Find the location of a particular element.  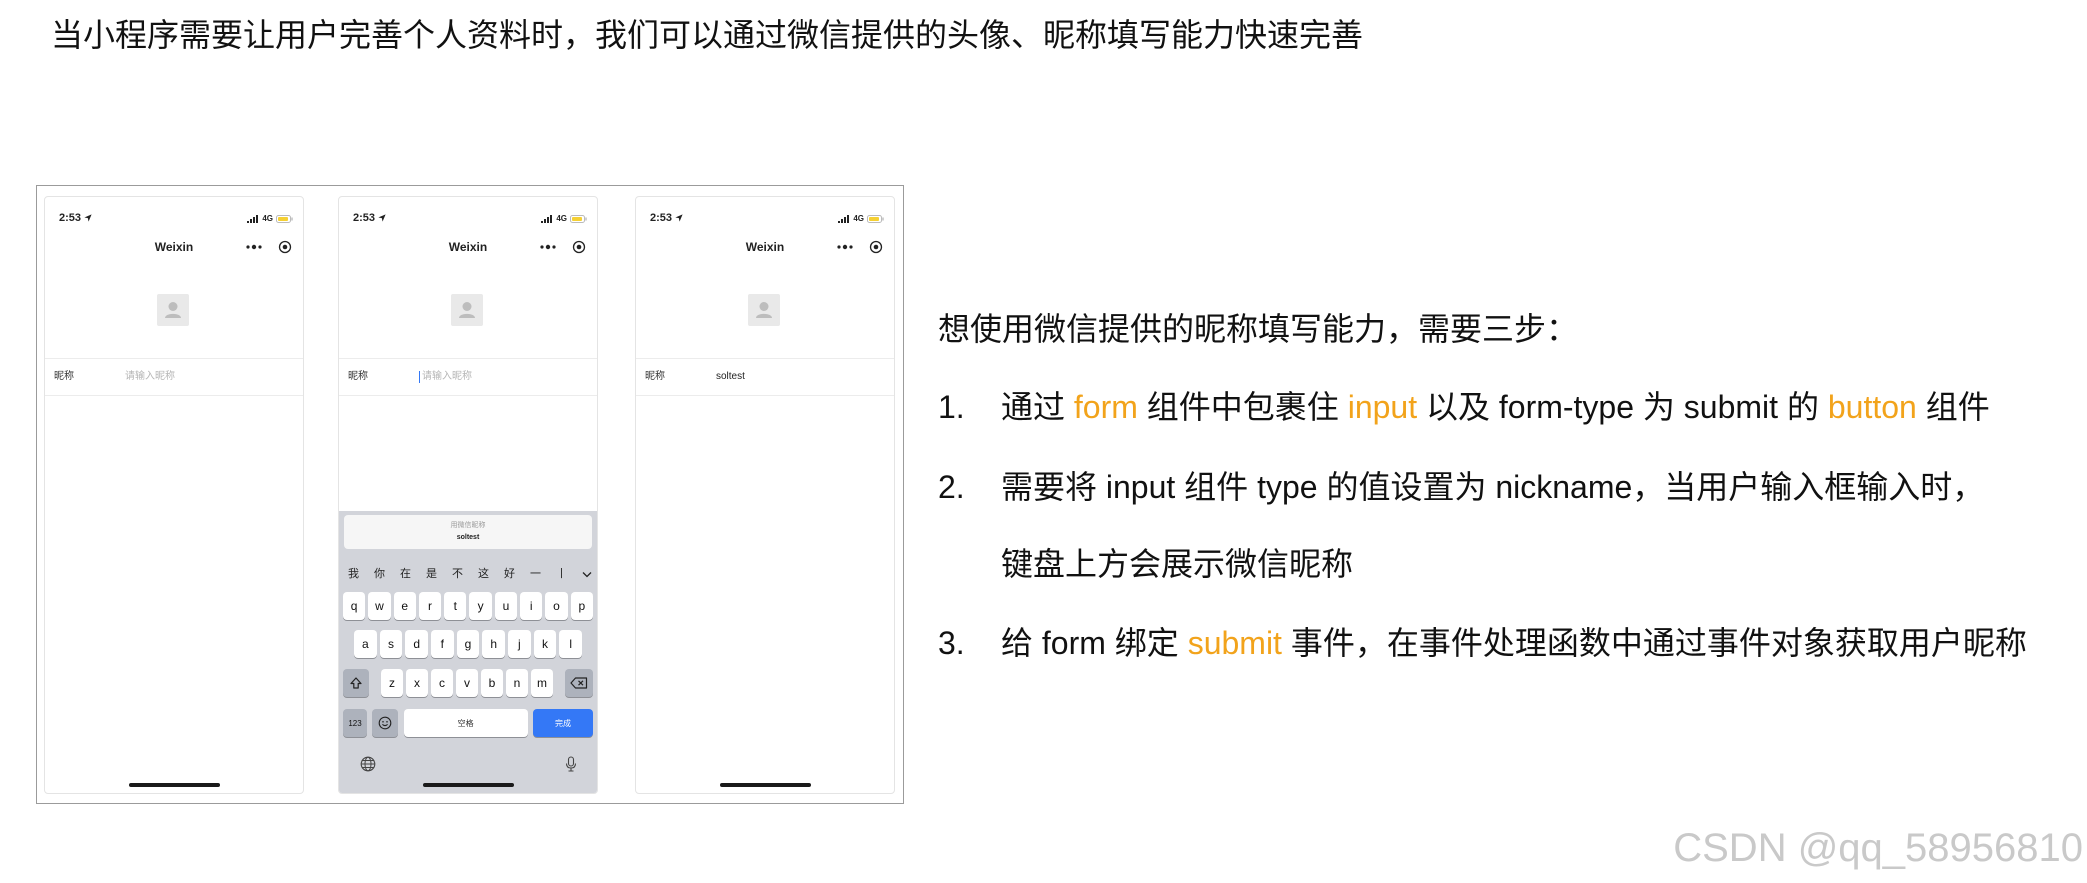

status-indicators: 4G is located at coordinates (564, 219).